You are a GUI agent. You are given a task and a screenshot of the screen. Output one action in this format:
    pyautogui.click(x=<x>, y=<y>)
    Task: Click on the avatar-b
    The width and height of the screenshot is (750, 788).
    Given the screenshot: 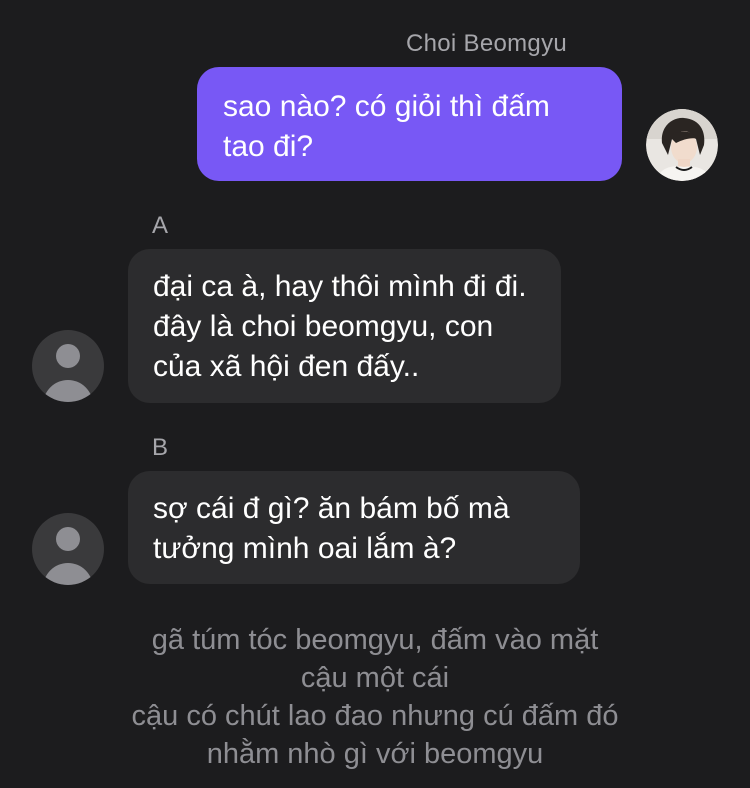 What is the action you would take?
    pyautogui.click(x=68, y=549)
    